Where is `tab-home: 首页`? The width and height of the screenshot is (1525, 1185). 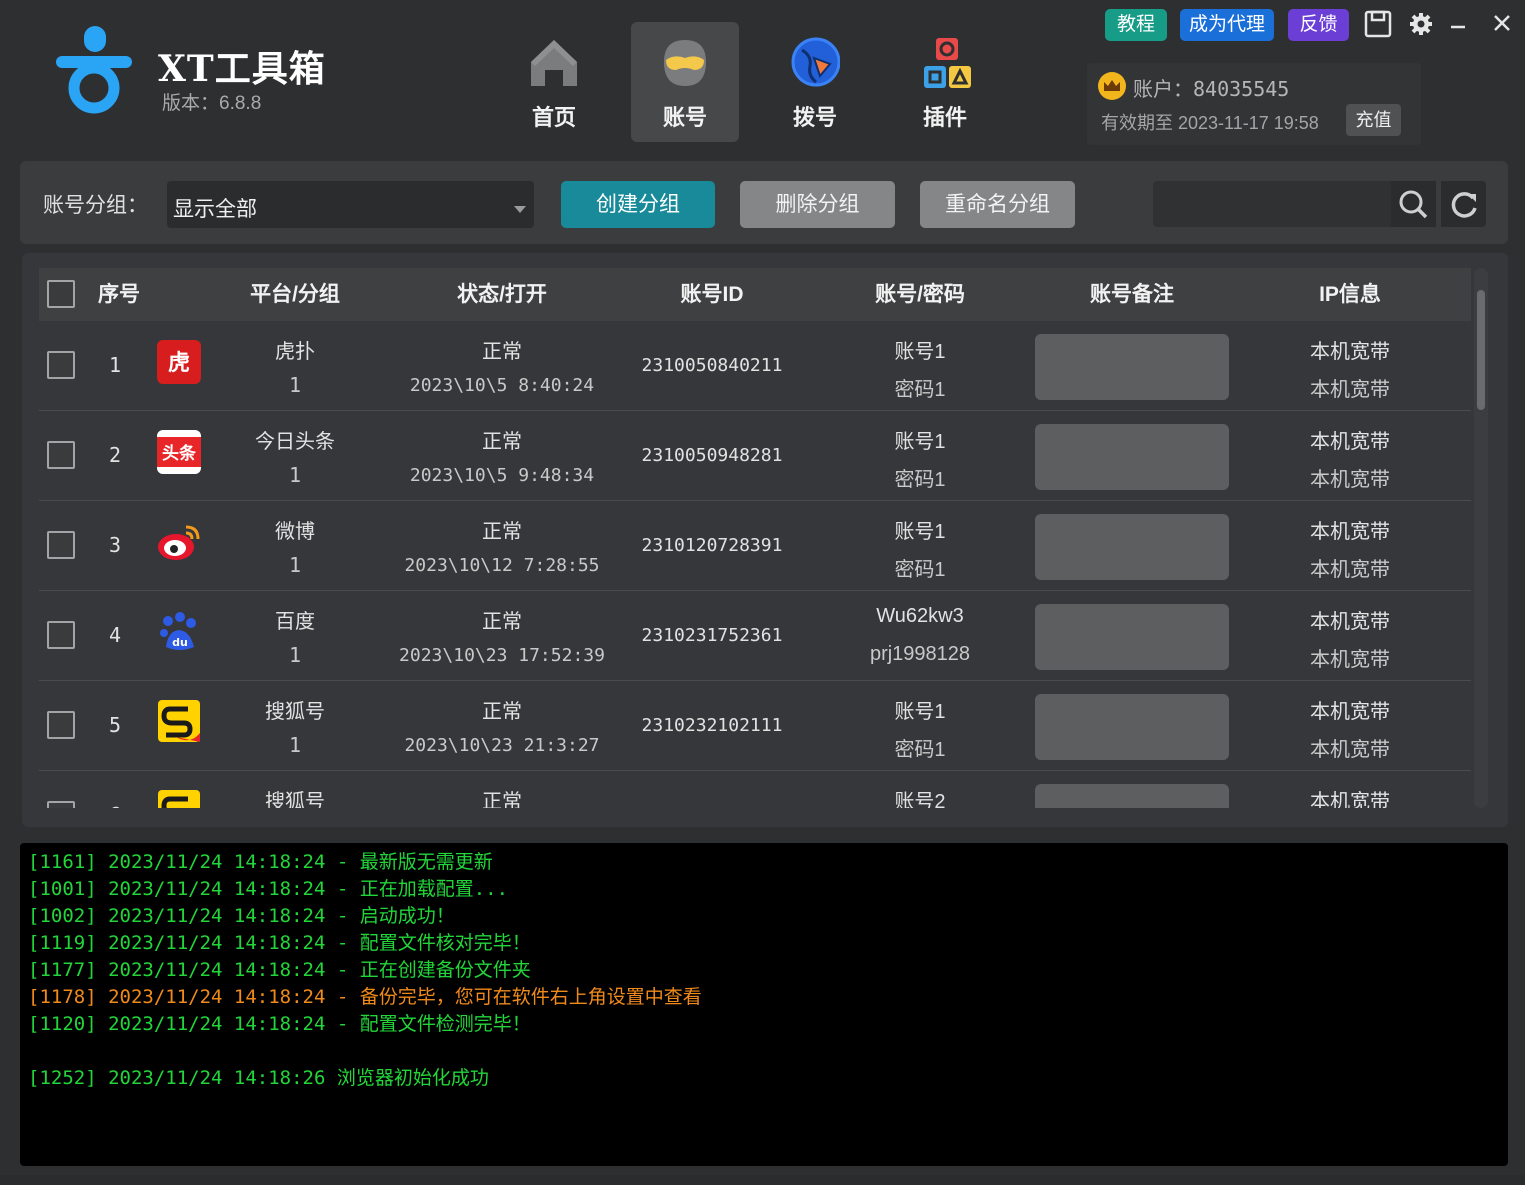
tab-home: 首页 is located at coordinates (554, 82).